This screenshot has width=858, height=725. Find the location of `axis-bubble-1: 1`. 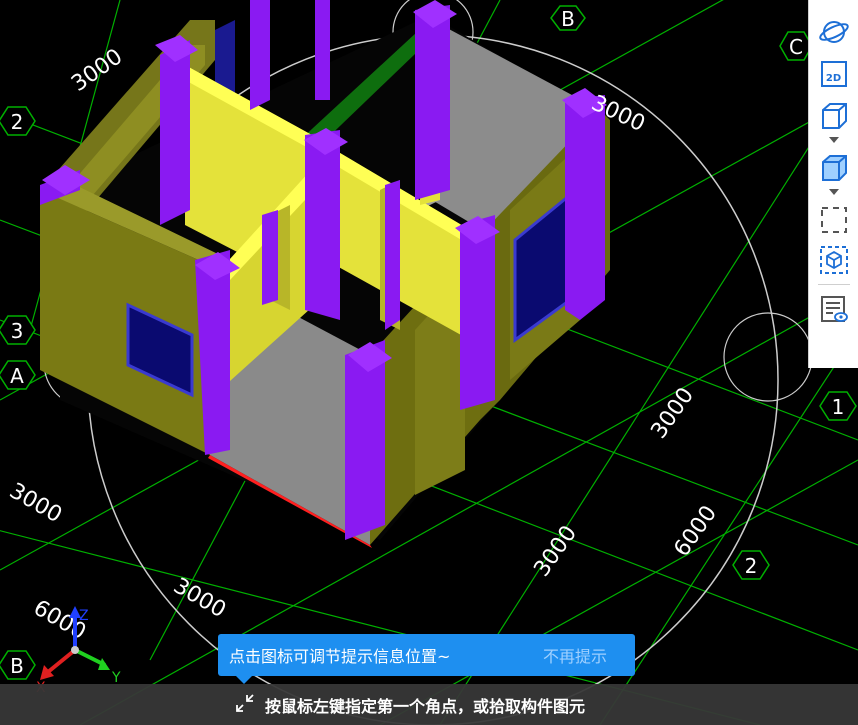

axis-bubble-1: 1 is located at coordinates (838, 406).